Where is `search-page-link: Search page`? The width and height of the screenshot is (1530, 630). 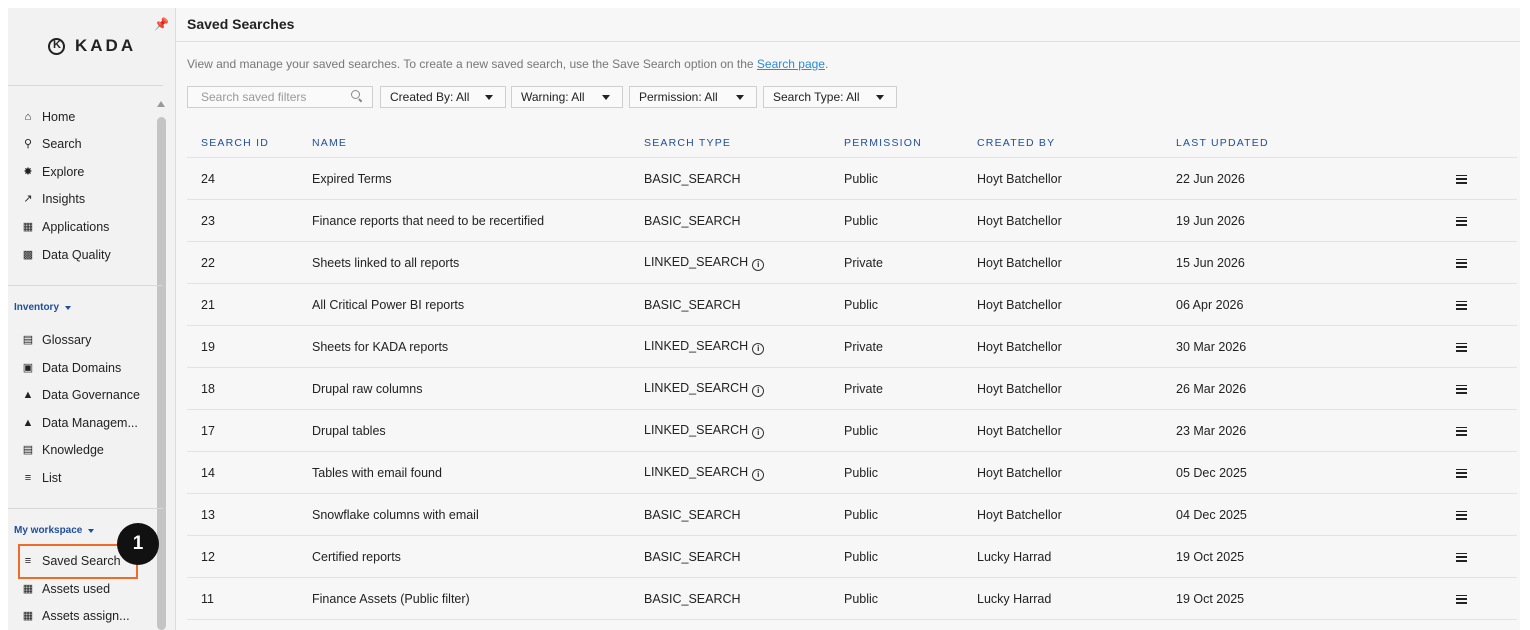 search-page-link: Search page is located at coordinates (791, 64).